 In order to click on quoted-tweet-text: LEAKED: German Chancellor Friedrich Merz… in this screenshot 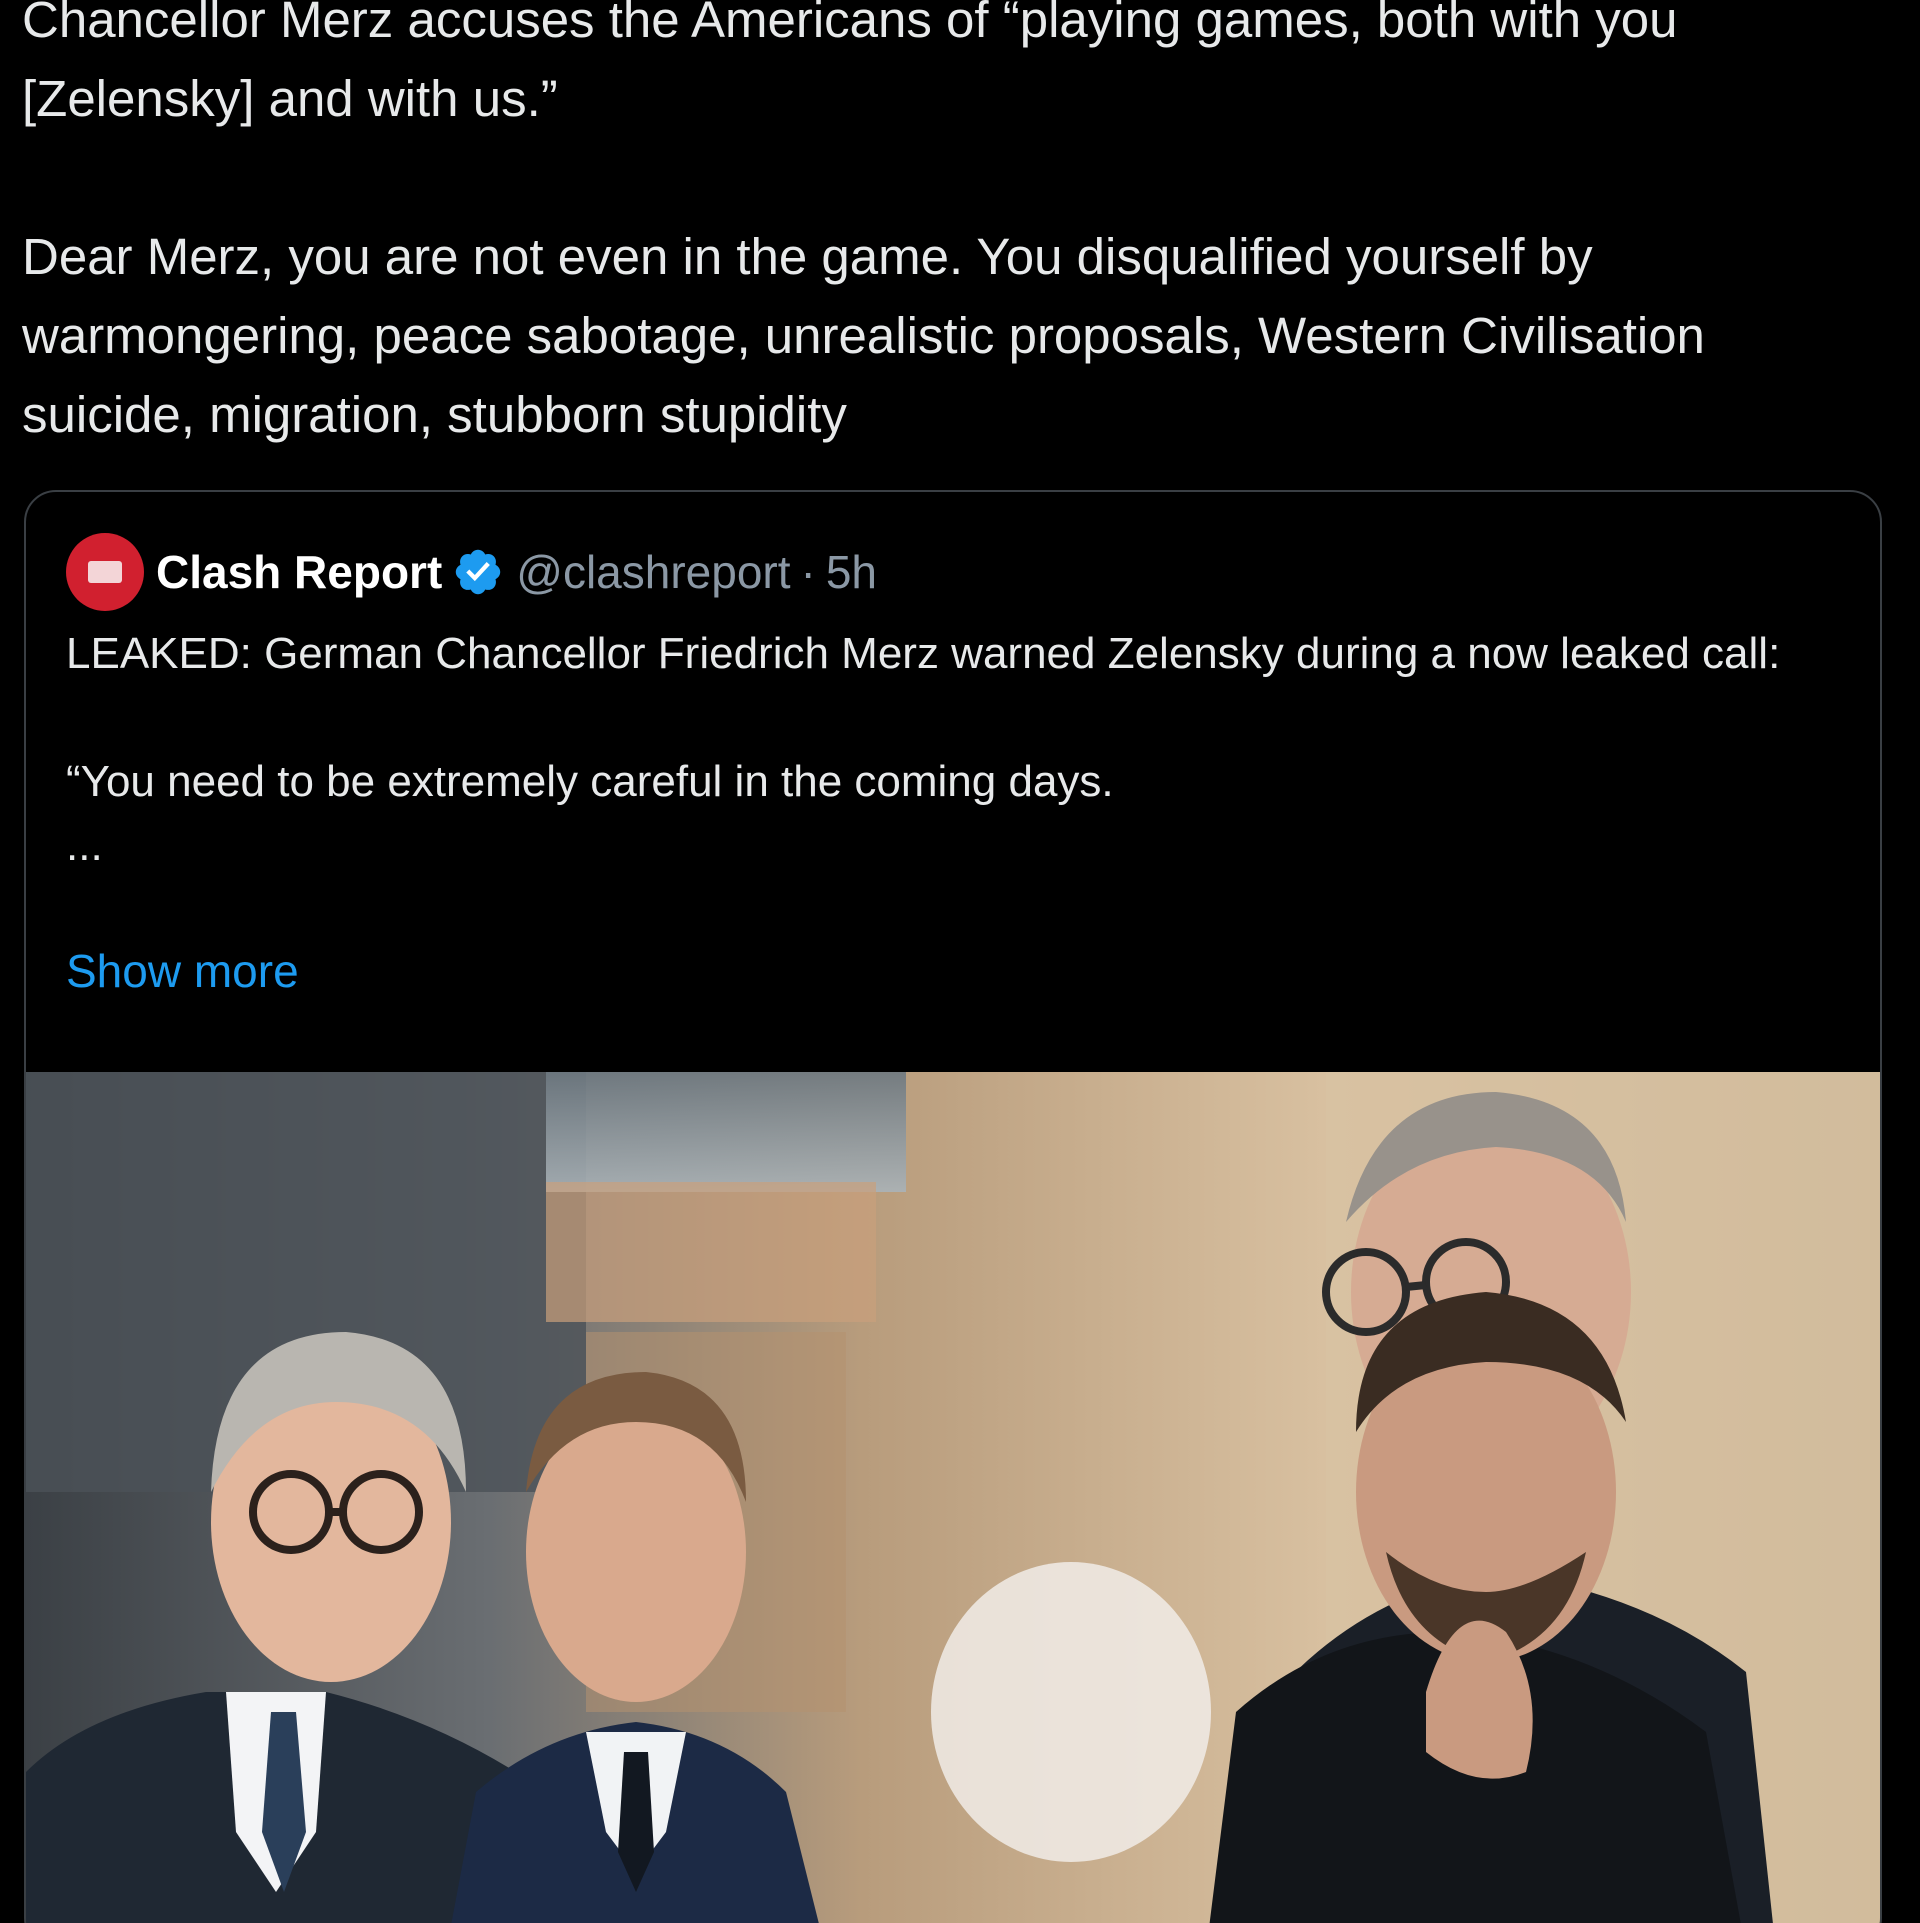, I will do `click(923, 749)`.